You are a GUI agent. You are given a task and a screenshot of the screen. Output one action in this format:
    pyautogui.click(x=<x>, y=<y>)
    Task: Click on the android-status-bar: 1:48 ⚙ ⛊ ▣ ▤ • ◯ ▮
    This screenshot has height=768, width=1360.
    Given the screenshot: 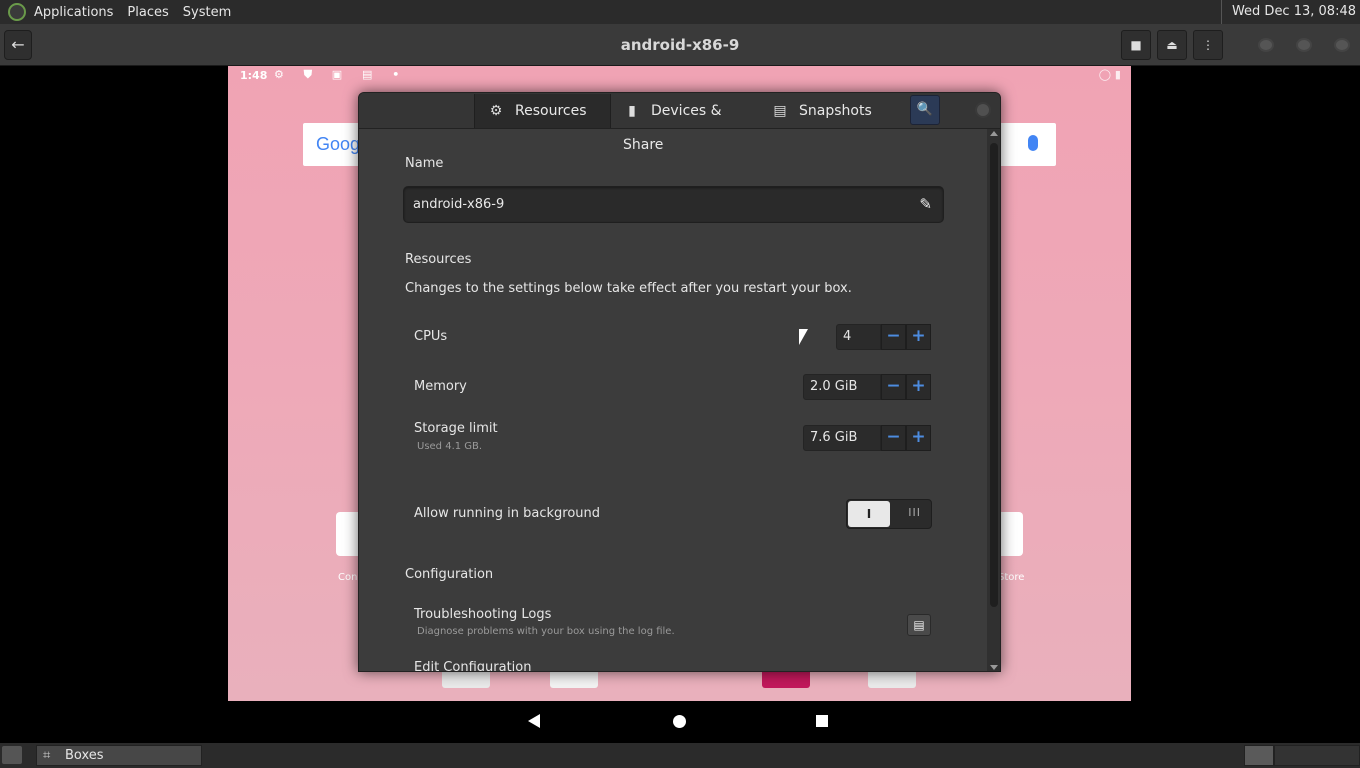 What is the action you would take?
    pyautogui.click(x=679, y=76)
    